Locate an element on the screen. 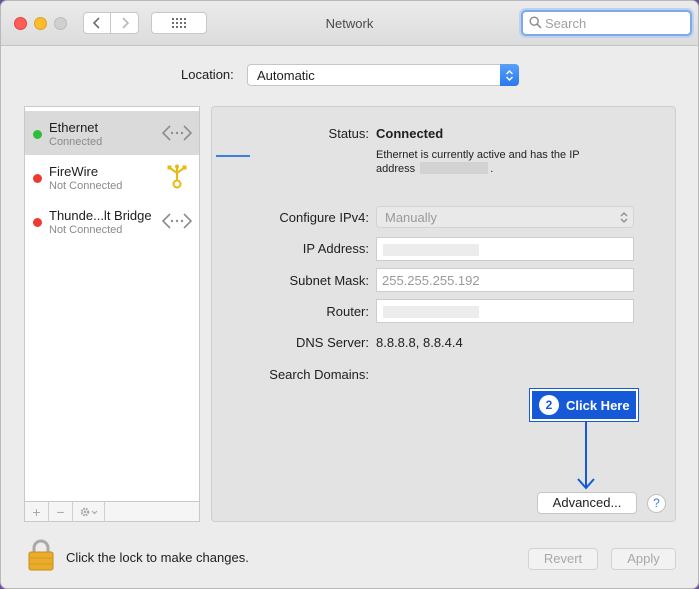 The width and height of the screenshot is (699, 589). search-domains-label: Search Domains: is located at coordinates (319, 374).